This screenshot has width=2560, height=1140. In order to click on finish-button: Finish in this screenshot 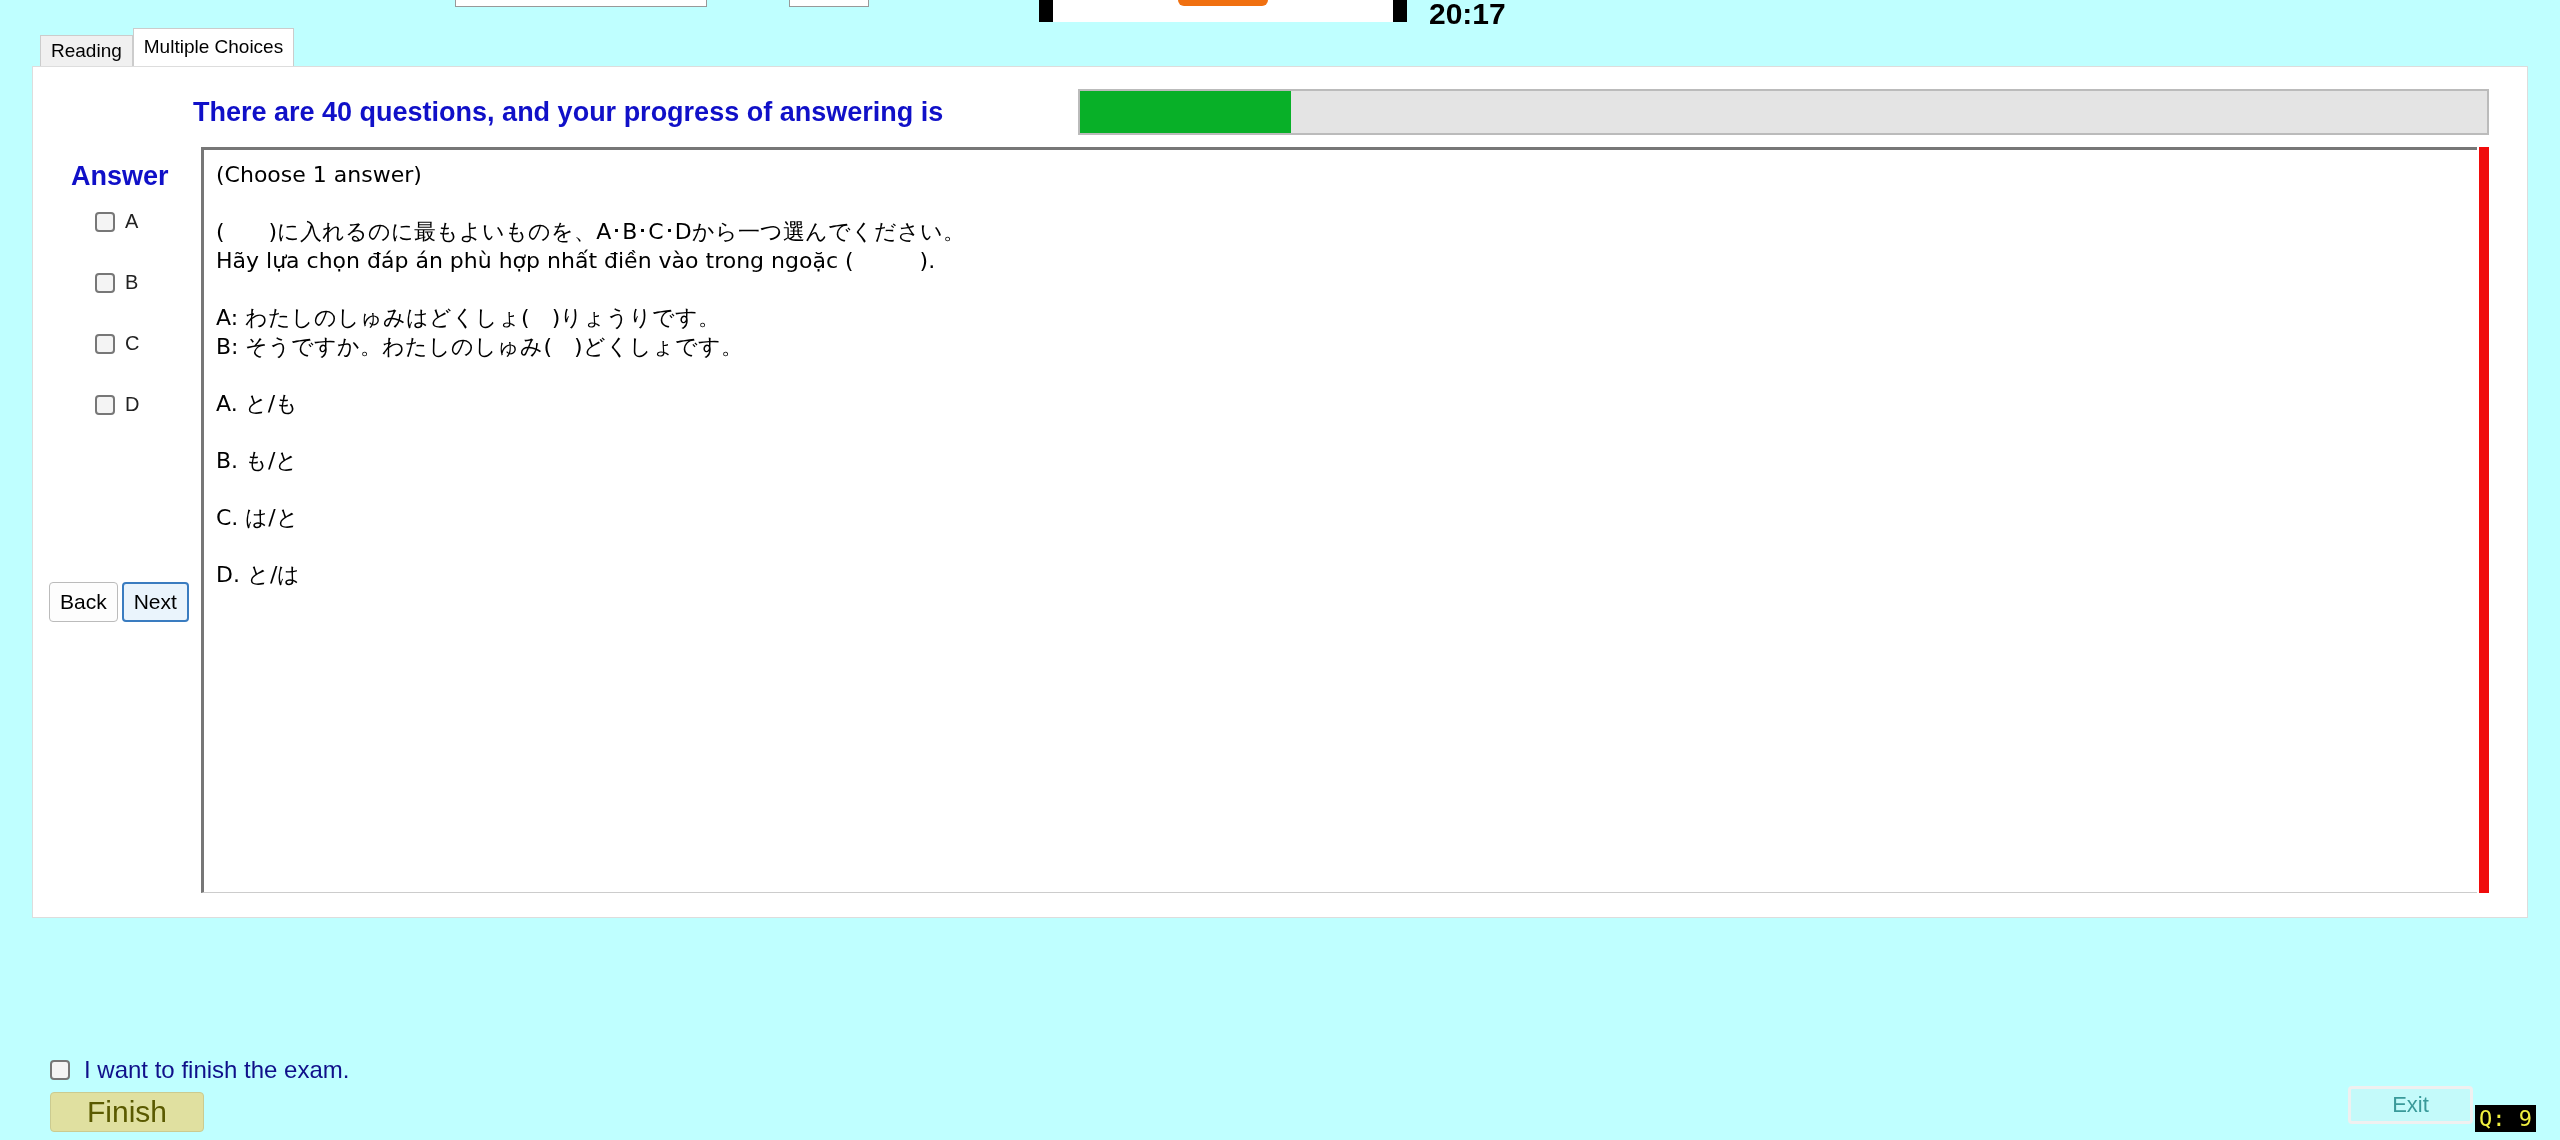, I will do `click(127, 1112)`.